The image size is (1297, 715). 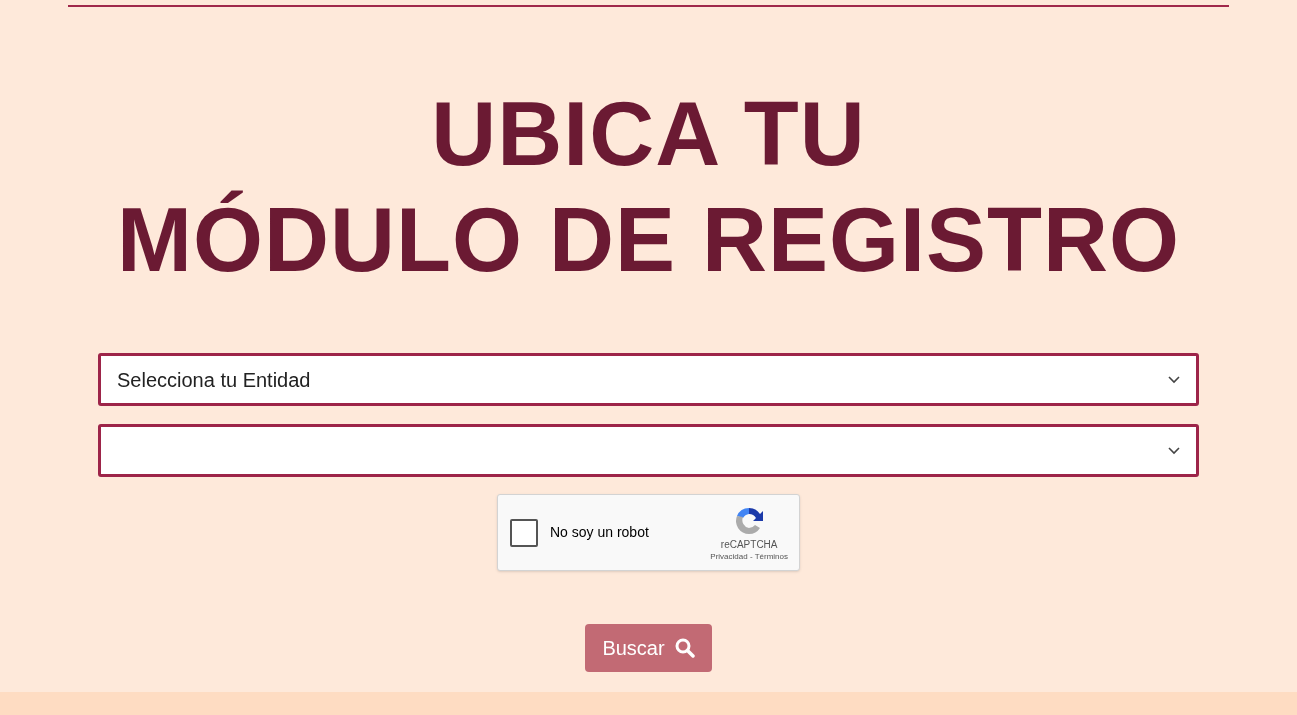 I want to click on checkbox, so click(x=524, y=532).